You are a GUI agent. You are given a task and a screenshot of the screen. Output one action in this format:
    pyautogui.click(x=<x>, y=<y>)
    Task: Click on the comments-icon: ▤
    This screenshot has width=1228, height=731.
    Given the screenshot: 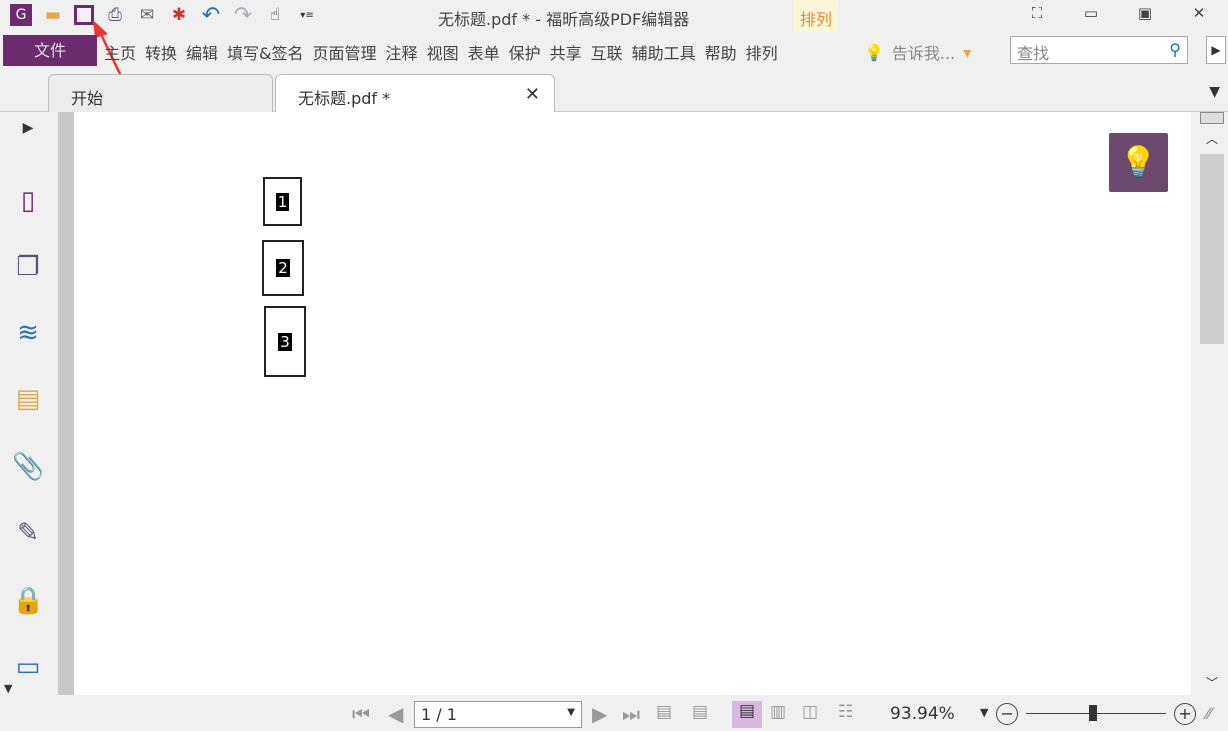 What is the action you would take?
    pyautogui.click(x=28, y=400)
    